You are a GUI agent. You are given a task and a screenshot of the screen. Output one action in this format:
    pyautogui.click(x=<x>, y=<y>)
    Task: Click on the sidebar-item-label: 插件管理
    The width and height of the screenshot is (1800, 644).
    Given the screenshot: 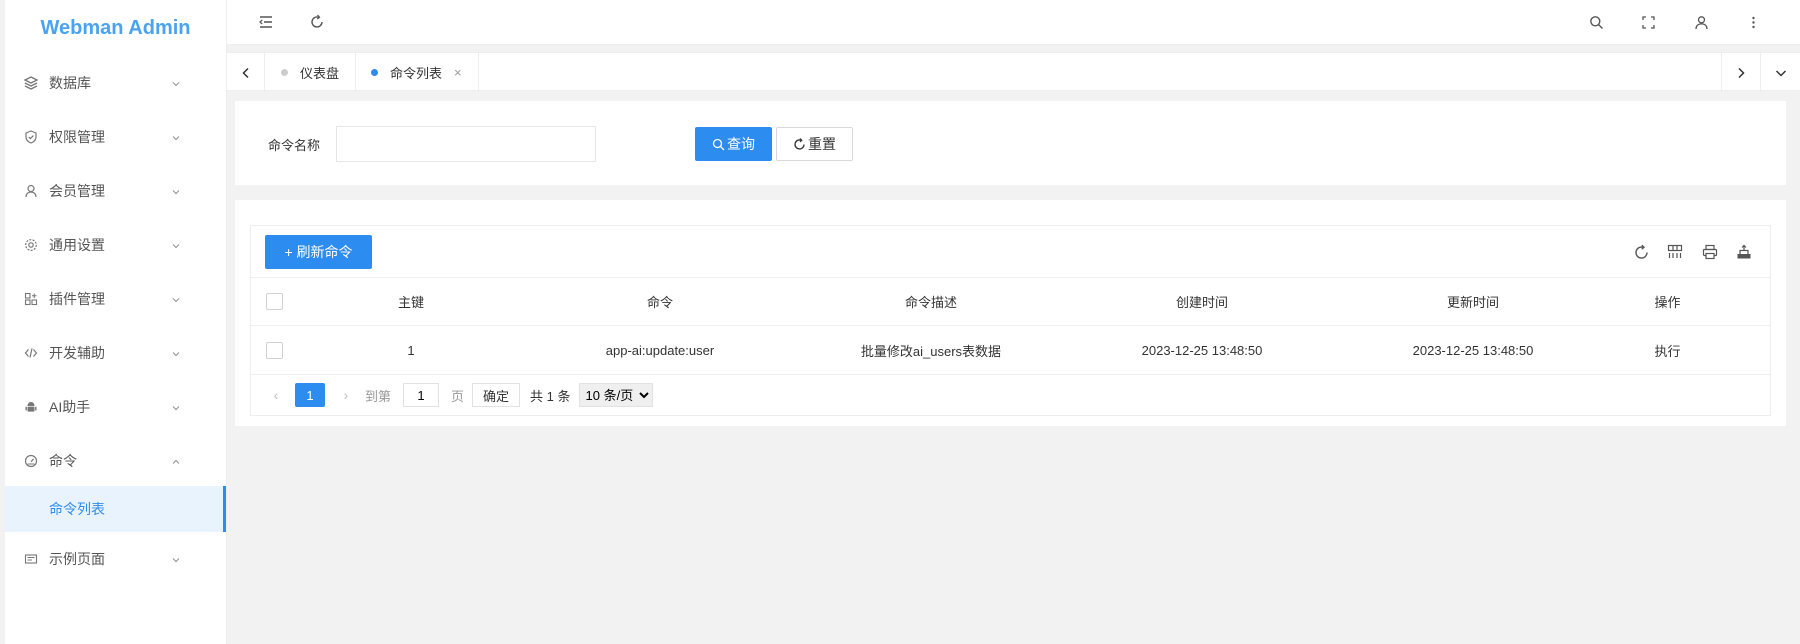 What is the action you would take?
    pyautogui.click(x=77, y=299)
    